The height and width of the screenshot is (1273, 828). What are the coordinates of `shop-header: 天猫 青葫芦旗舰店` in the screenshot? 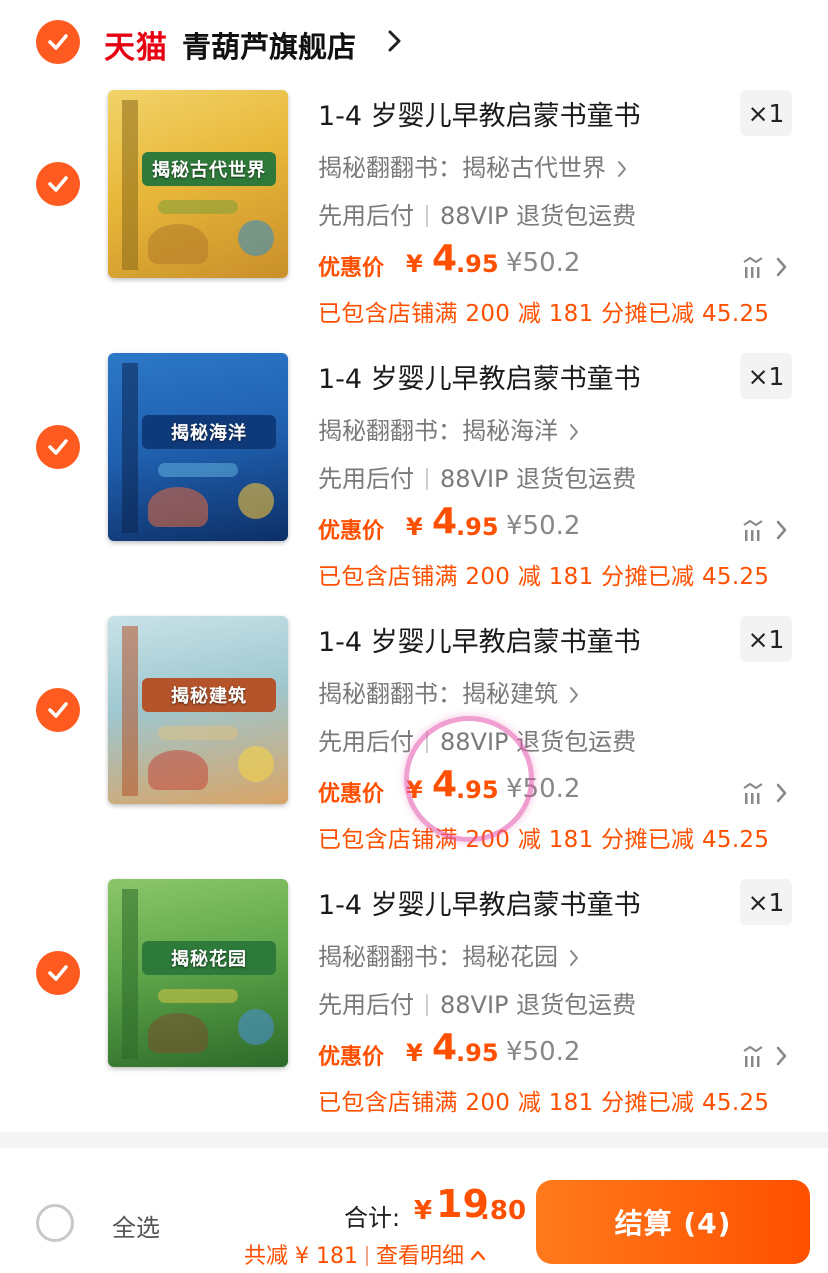 It's located at (414, 42).